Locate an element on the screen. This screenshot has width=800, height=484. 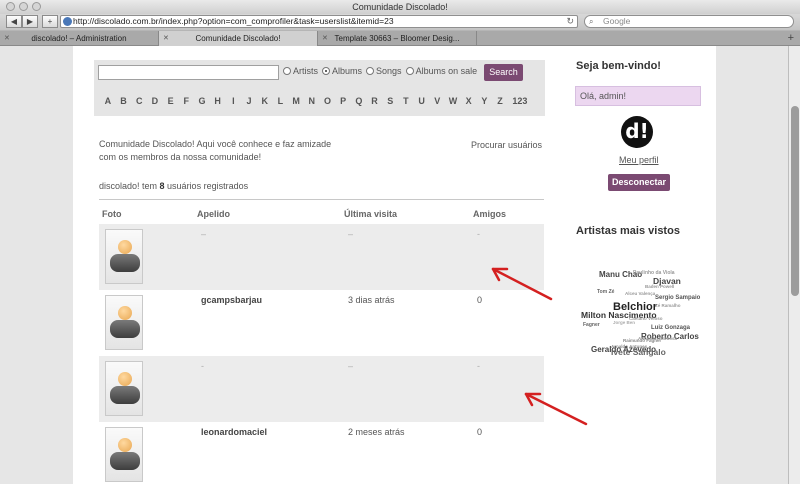
letter-filter-o: O is located at coordinates (328, 101).